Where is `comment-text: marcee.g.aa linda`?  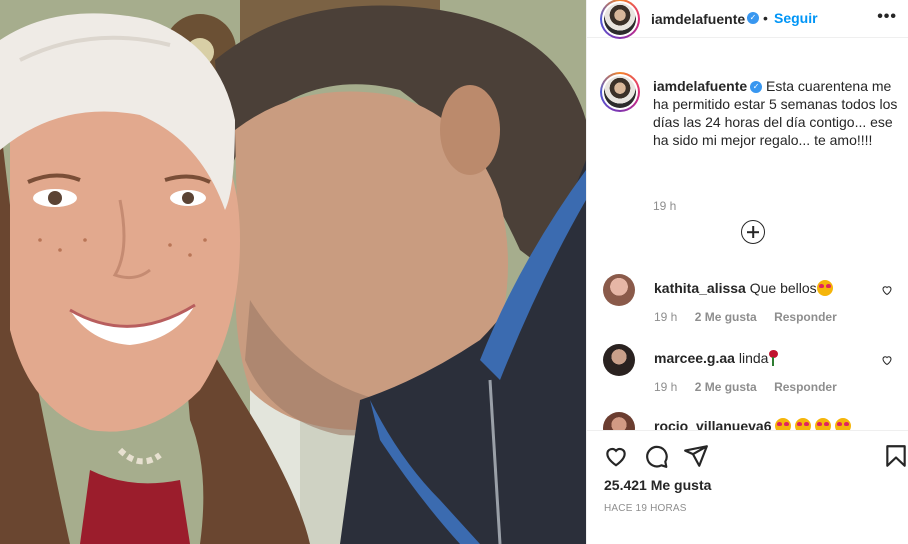 comment-text: marcee.g.aa linda is located at coordinates (716, 358).